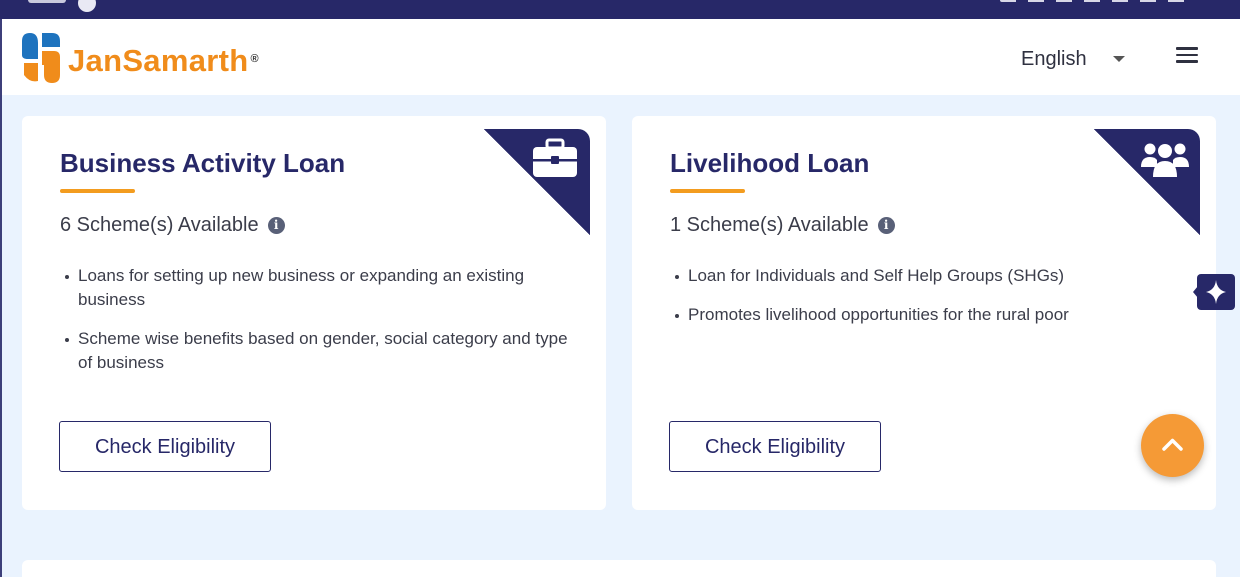  Describe the element at coordinates (47, 1) in the screenshot. I see `status-time` at that location.